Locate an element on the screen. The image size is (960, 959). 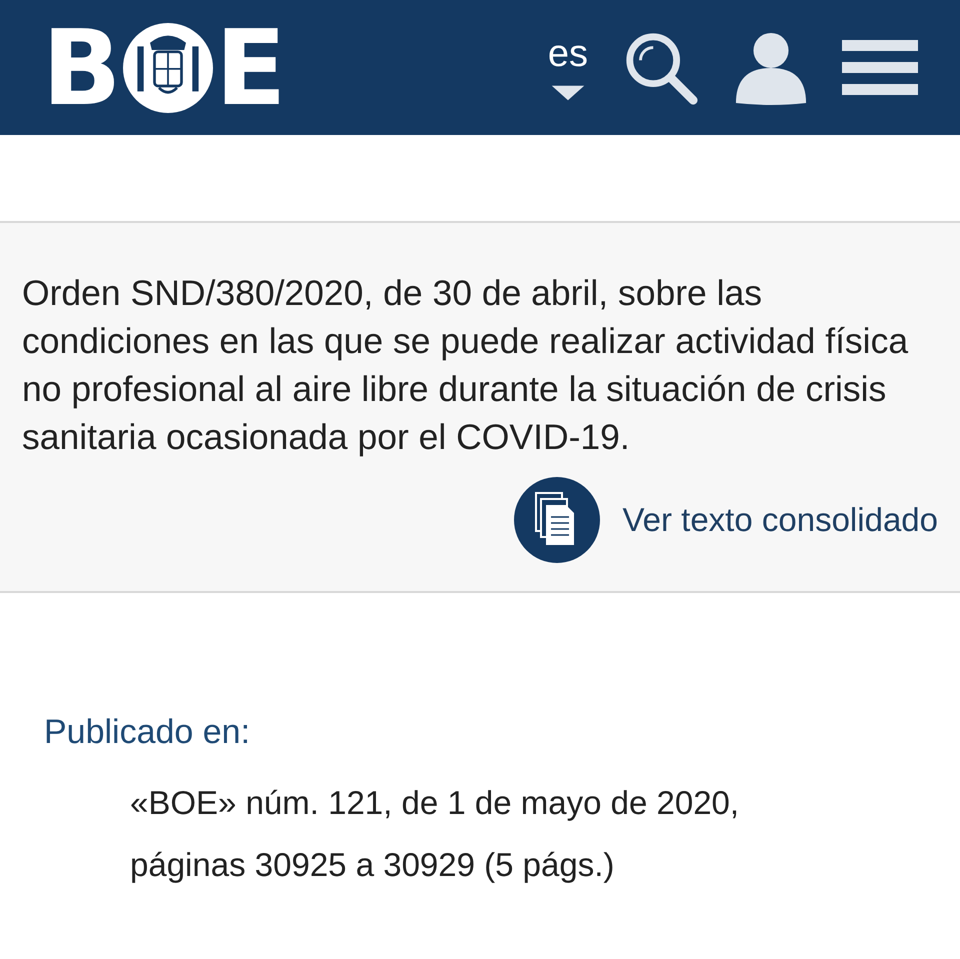
menu-icon is located at coordinates (880, 68).